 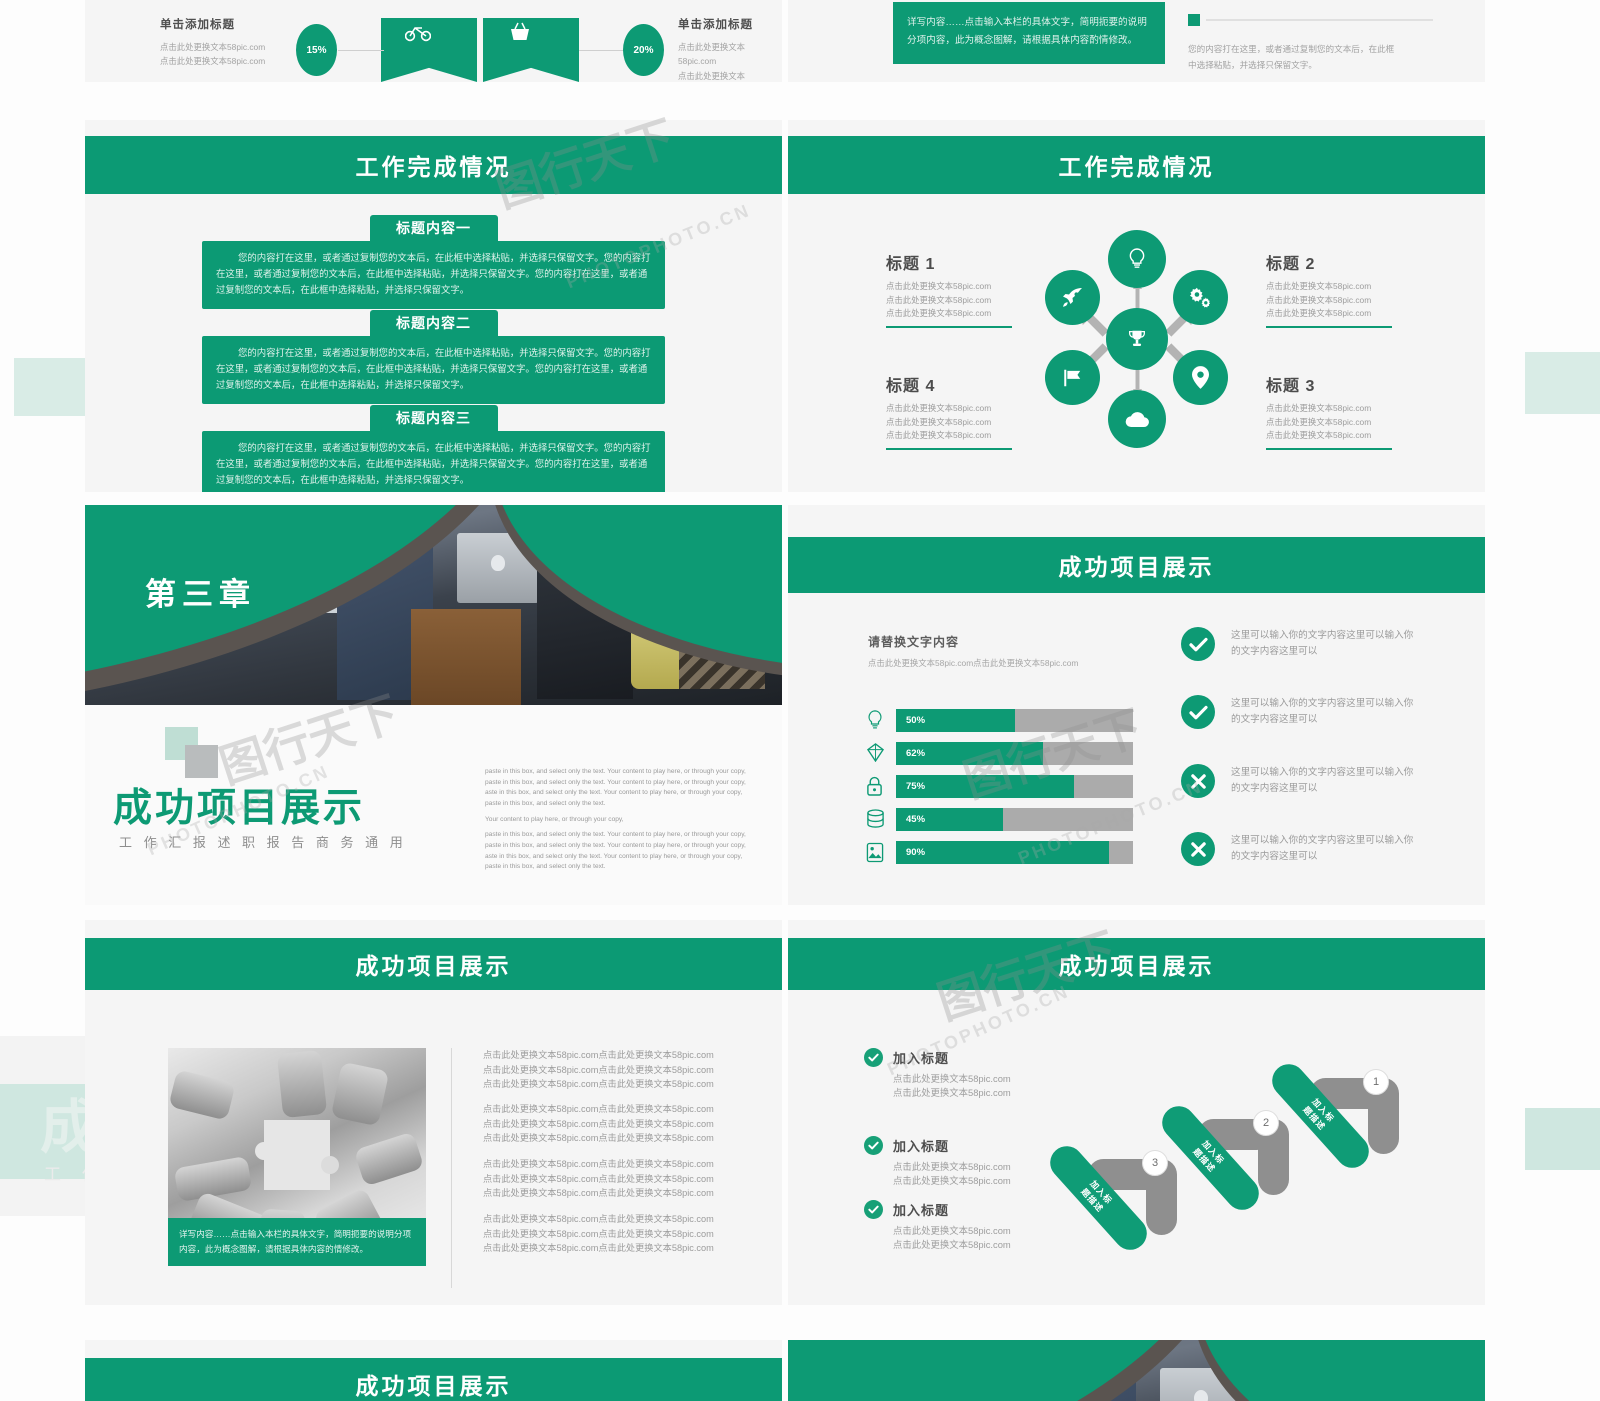 I want to click on block-tab-label: 标题内容一, so click(x=433, y=228).